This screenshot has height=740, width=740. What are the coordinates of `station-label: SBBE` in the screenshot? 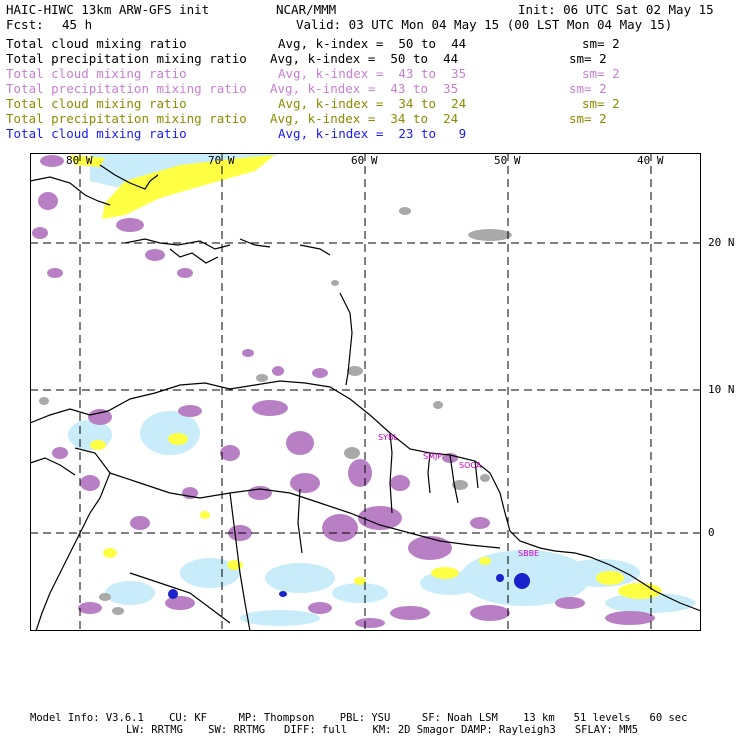 It's located at (528, 553).